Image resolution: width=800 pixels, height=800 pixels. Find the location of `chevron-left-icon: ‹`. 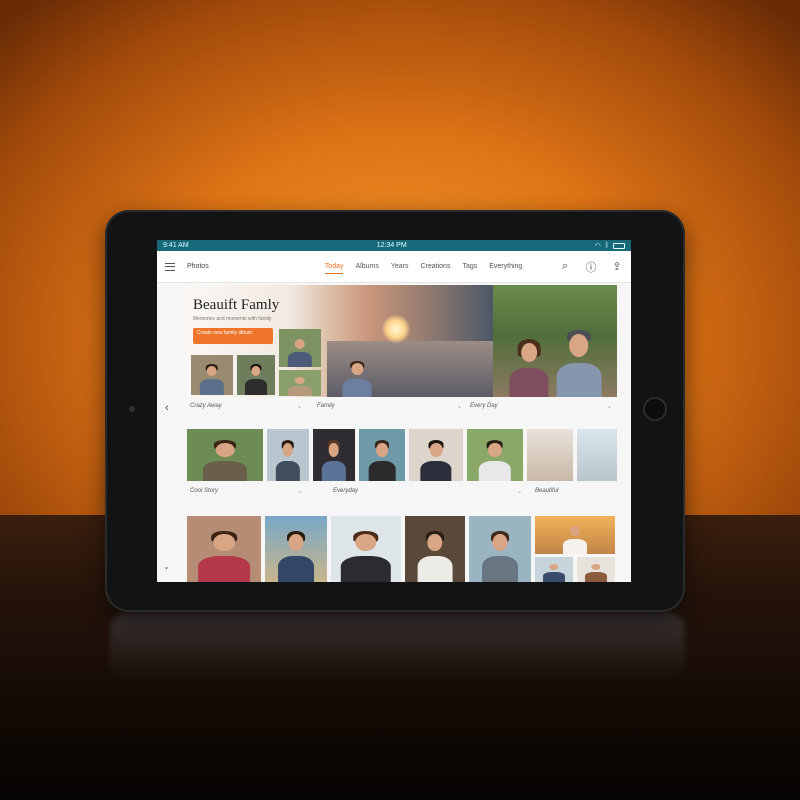

chevron-left-icon: ‹ is located at coordinates (167, 408).